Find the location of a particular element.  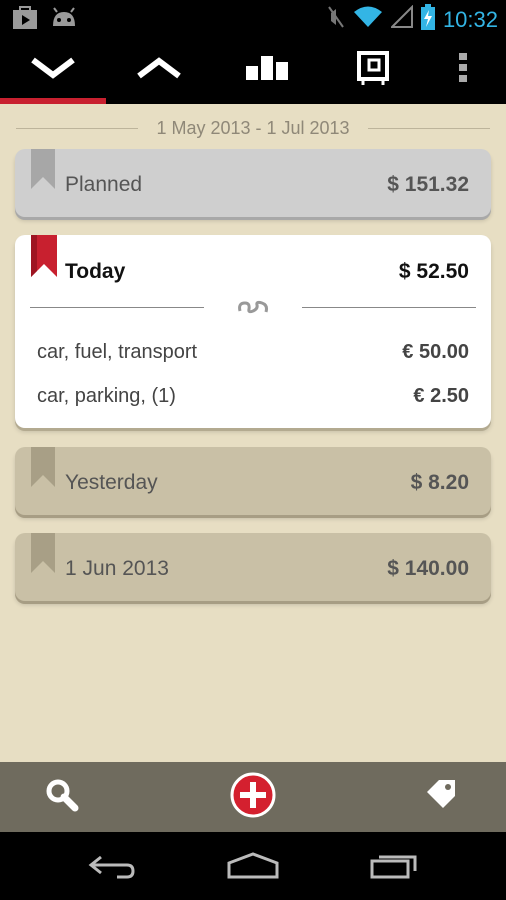

back-icon is located at coordinates (112, 867).